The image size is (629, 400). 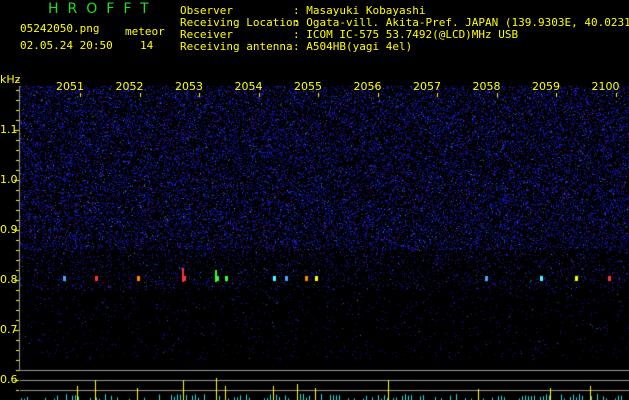 I want to click on y-tick-label: 1.1, so click(x=9, y=129).